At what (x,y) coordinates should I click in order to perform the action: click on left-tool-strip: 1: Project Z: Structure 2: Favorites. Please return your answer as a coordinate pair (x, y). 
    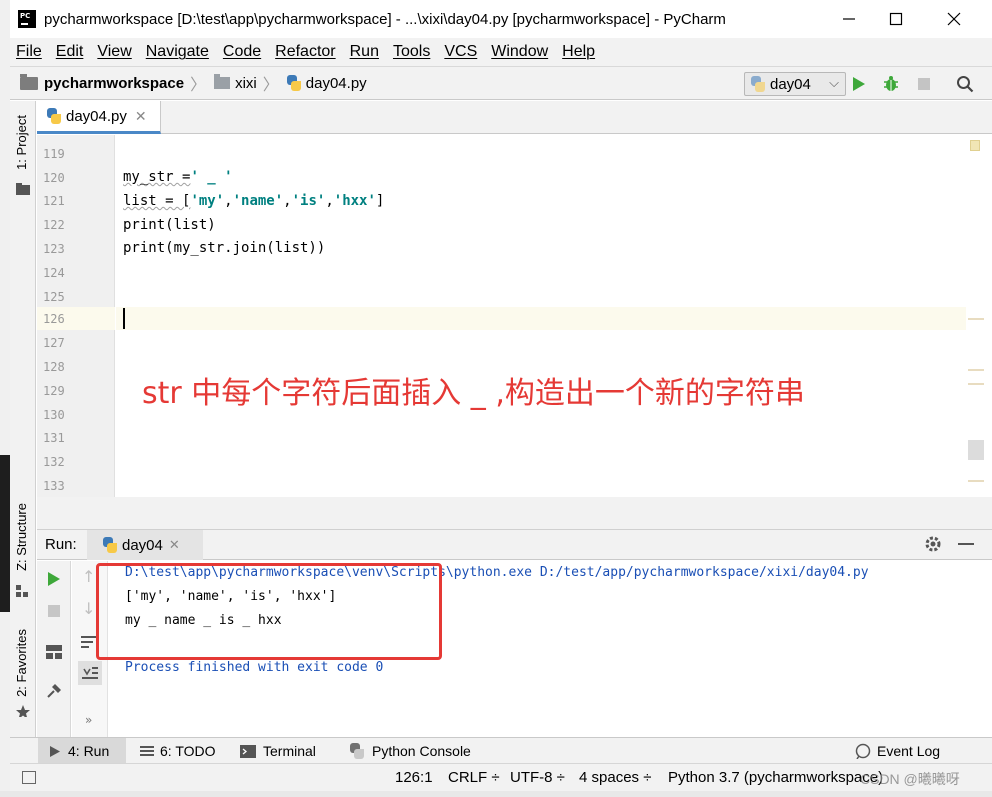
    Looking at the image, I should click on (23, 419).